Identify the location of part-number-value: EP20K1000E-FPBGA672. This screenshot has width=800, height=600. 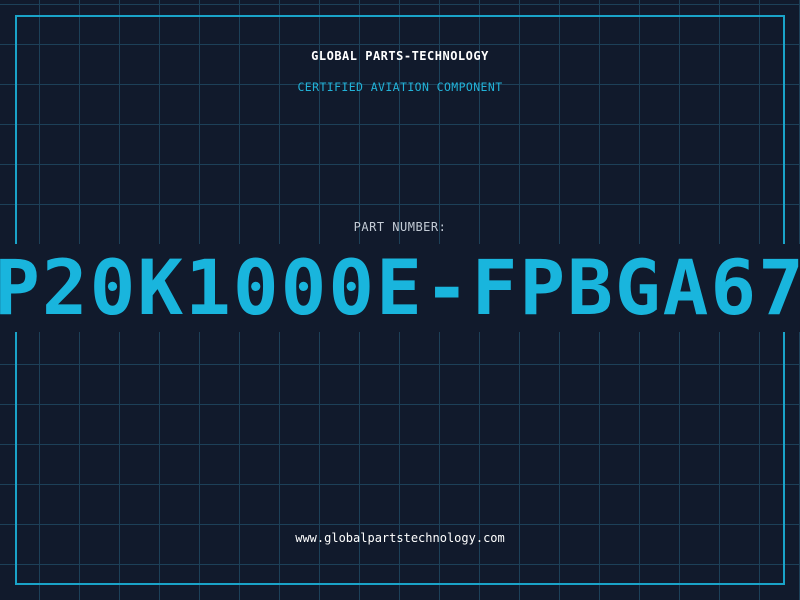
(400, 288).